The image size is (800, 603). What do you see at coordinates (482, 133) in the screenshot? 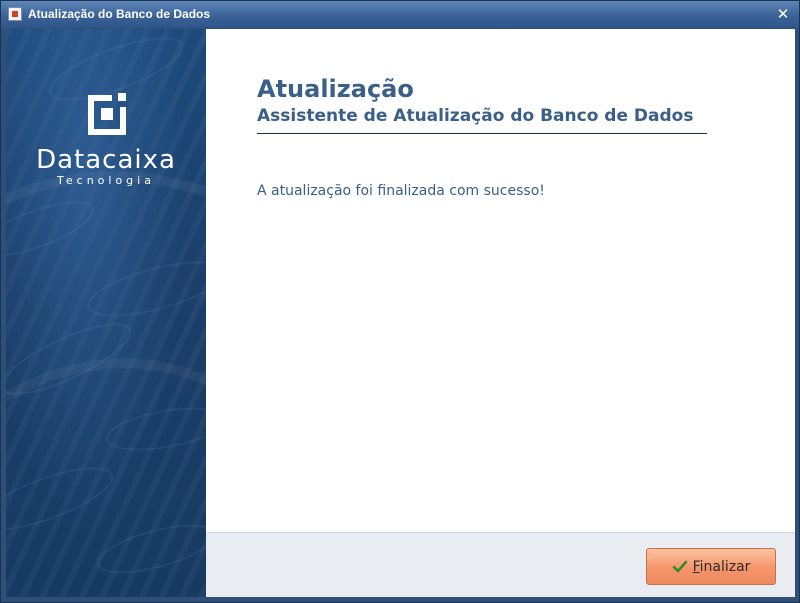
I see `header-divider` at bounding box center [482, 133].